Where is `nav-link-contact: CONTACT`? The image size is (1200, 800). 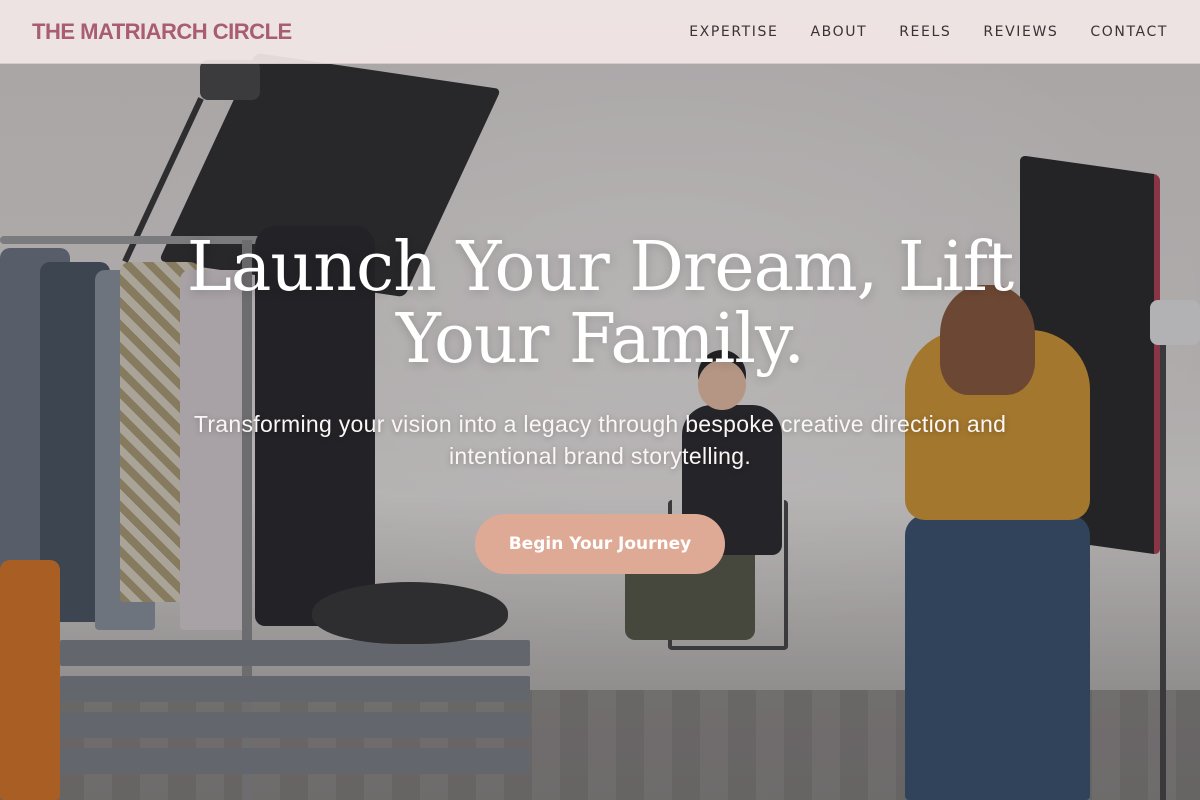 nav-link-contact: CONTACT is located at coordinates (1129, 32).